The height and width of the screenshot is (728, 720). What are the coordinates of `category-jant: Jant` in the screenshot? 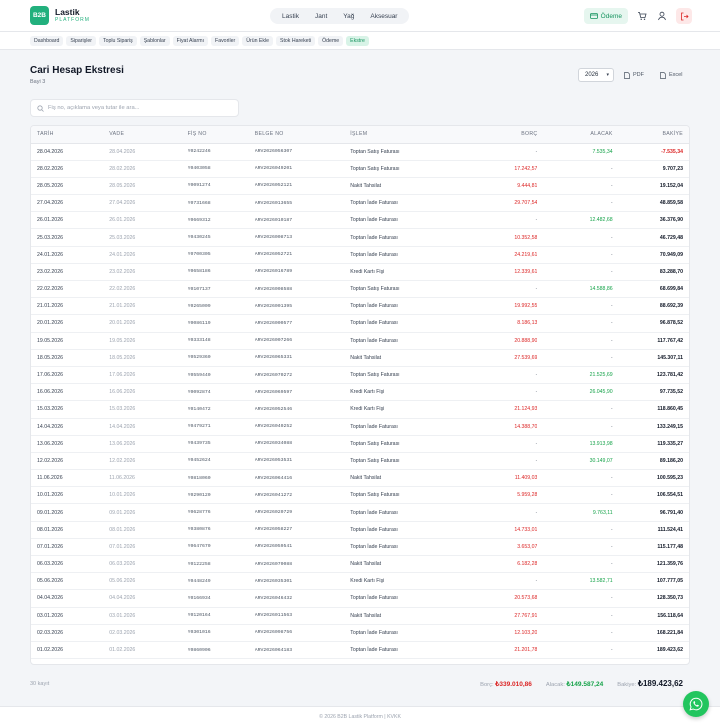 It's located at (321, 16).